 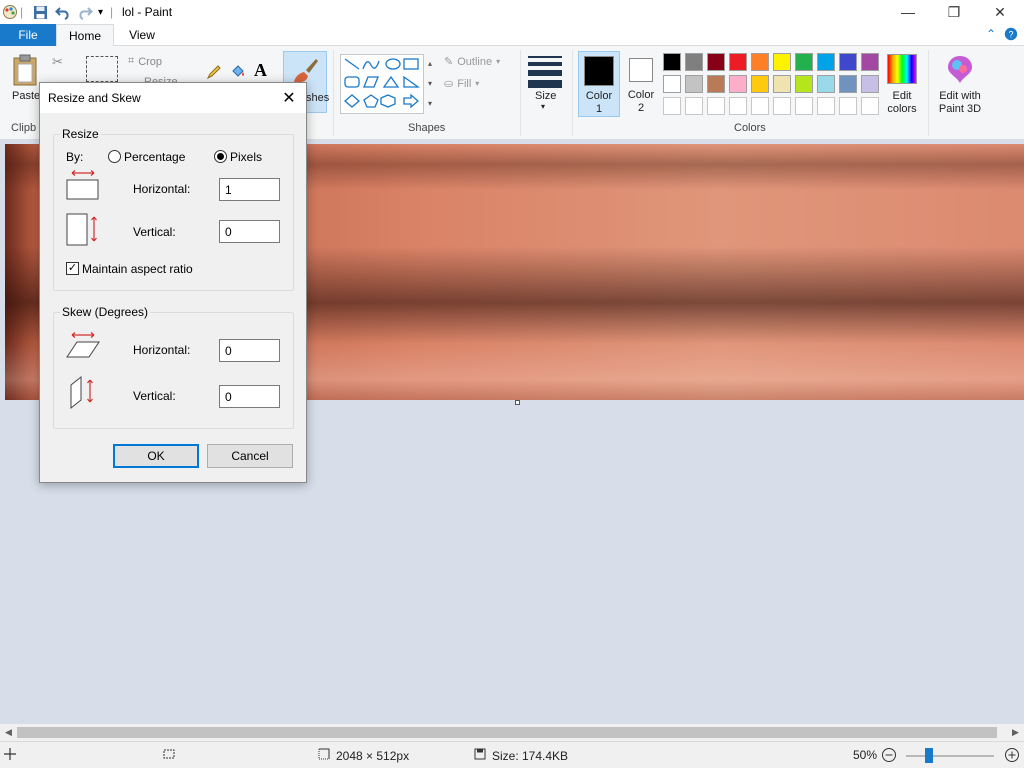 I want to click on color2-button: Color 2, so click(x=641, y=84).